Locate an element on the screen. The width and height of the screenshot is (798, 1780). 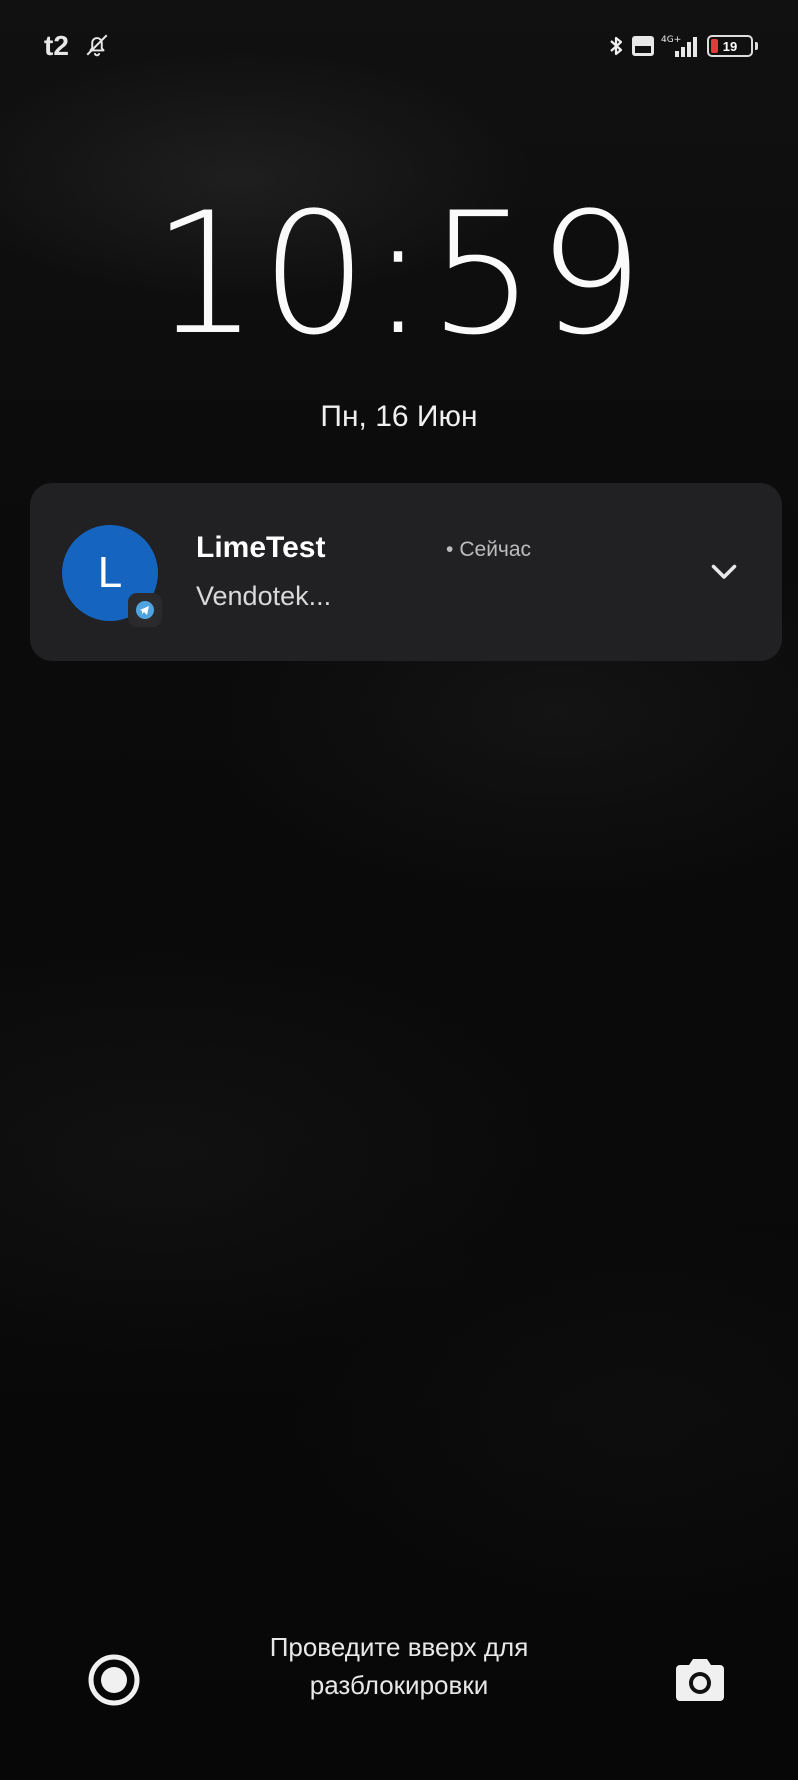
network-type-label: 4G+ is located at coordinates (671, 40).